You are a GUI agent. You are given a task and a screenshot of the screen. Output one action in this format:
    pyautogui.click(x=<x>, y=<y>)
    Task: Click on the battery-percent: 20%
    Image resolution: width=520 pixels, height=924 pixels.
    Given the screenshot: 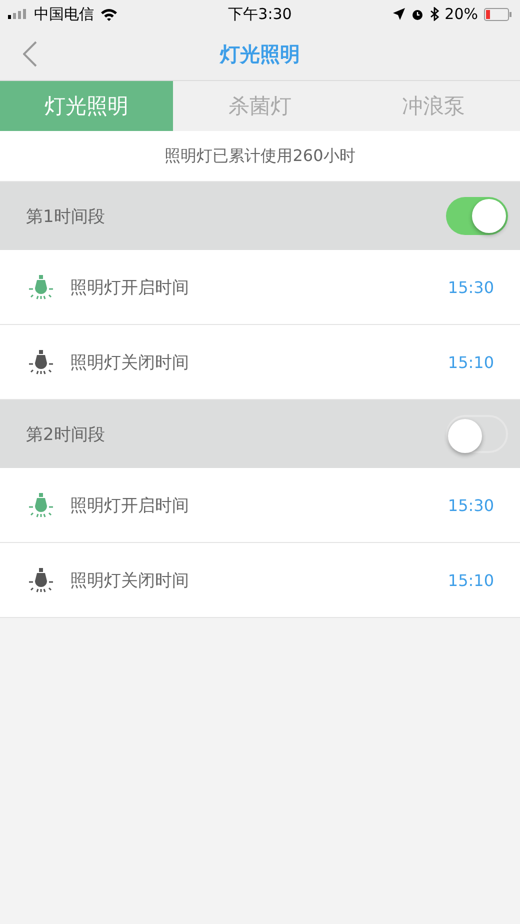 What is the action you would take?
    pyautogui.click(x=461, y=14)
    